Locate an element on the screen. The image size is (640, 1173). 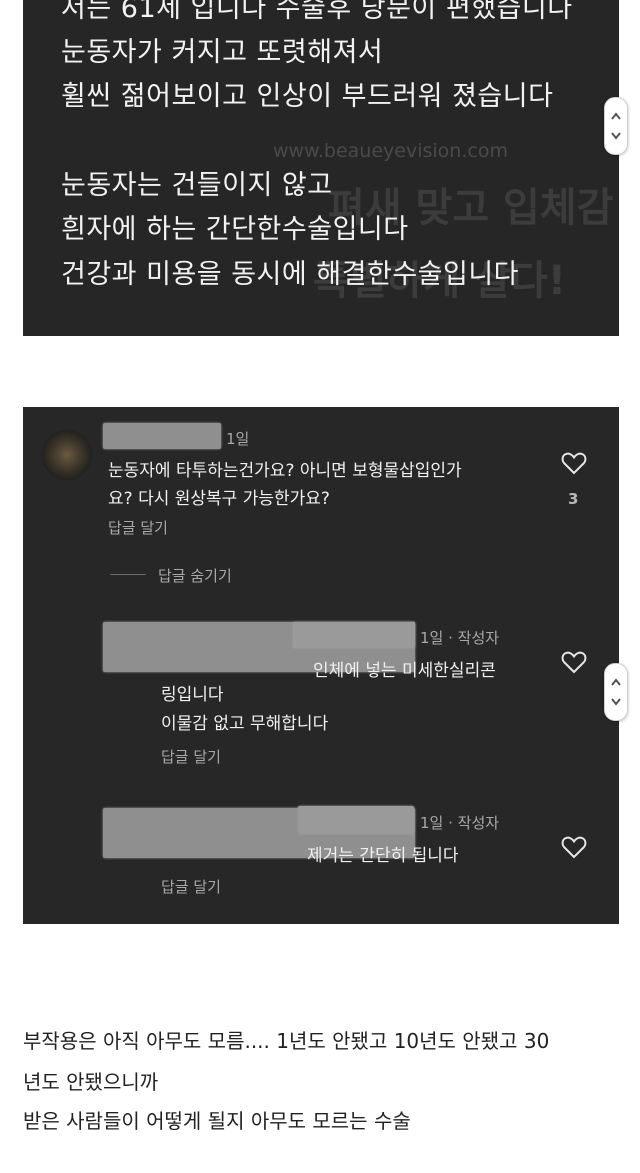
reply-text: 인체에 넣는 미세한실리콘 is located at coordinates (404, 671).